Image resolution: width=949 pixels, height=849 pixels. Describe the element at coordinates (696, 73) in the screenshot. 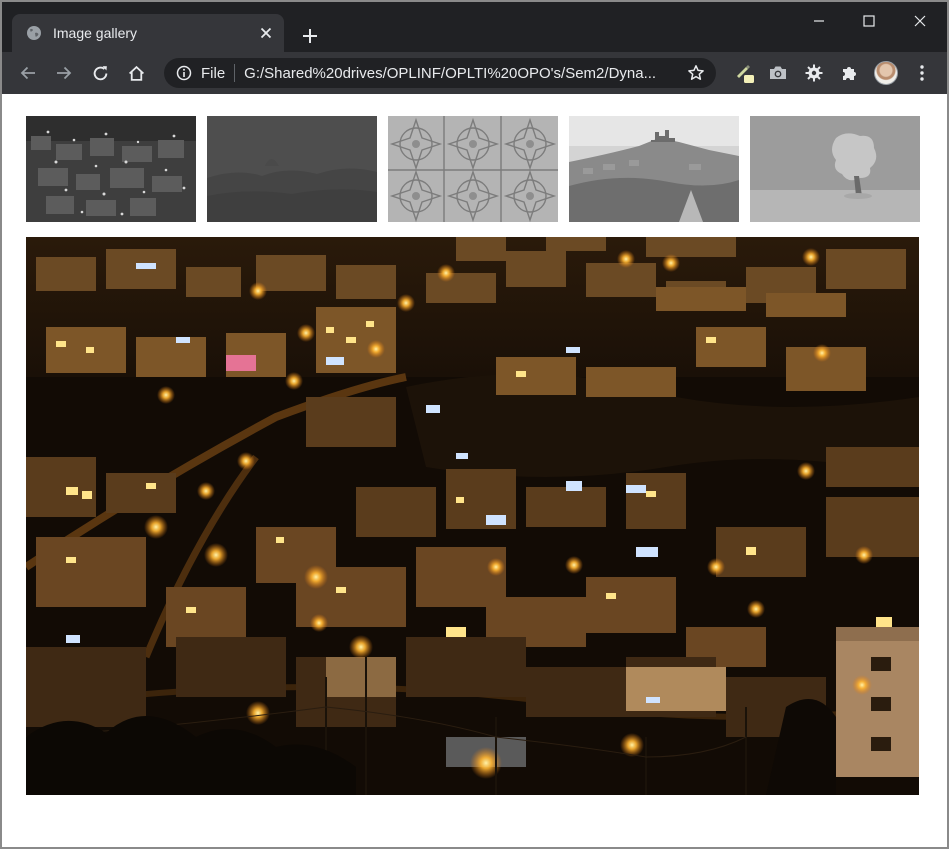

I see `star-icon` at that location.